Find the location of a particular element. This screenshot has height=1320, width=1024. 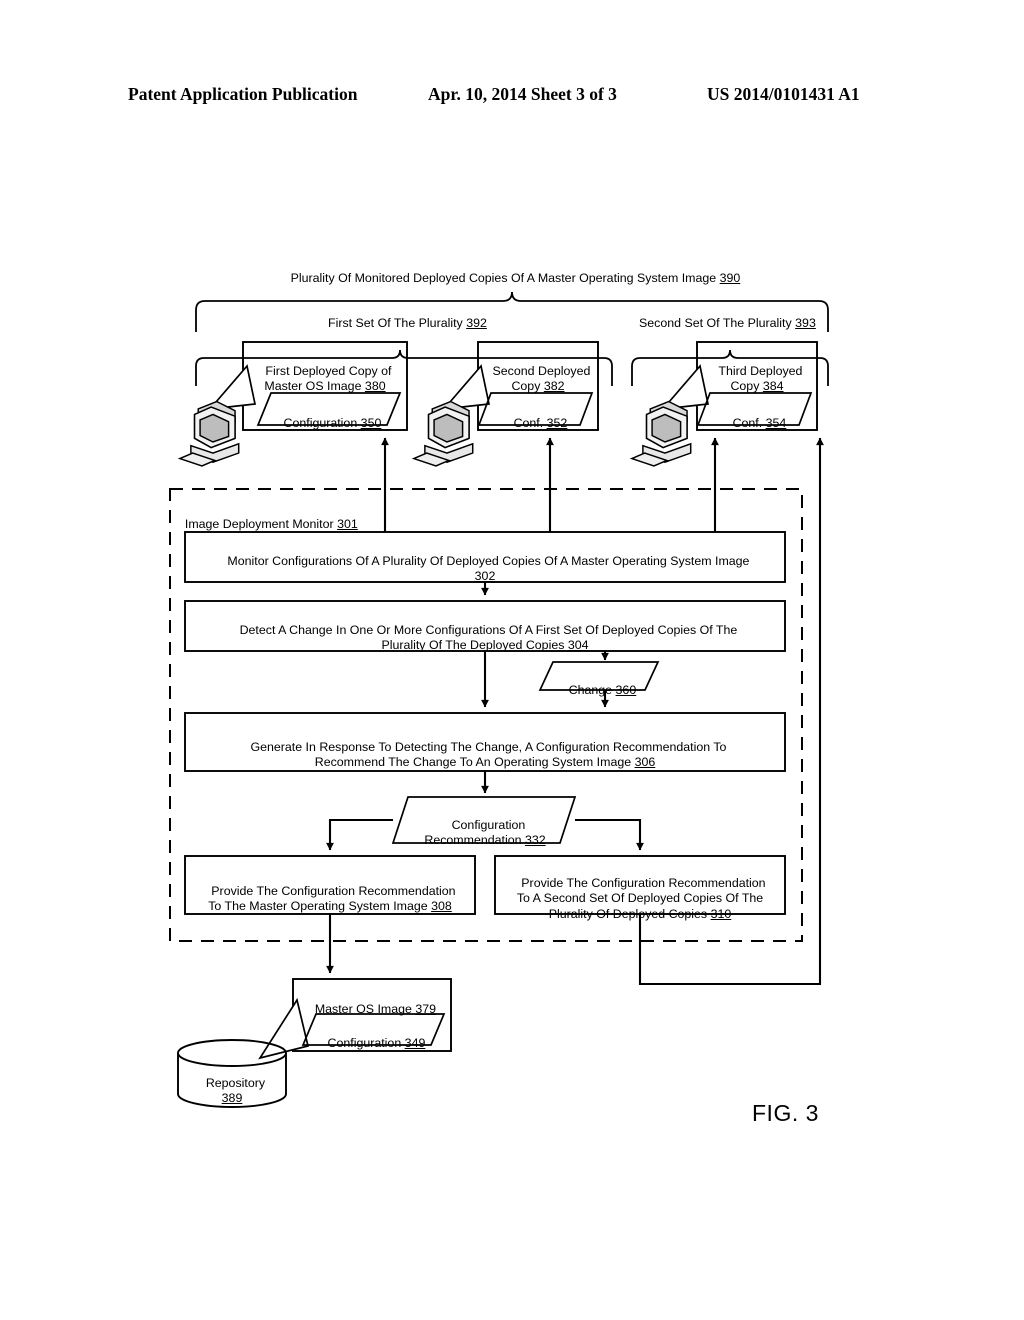

master-os-image-title: Master OS Image 379 is located at coordinates (375, 1008).